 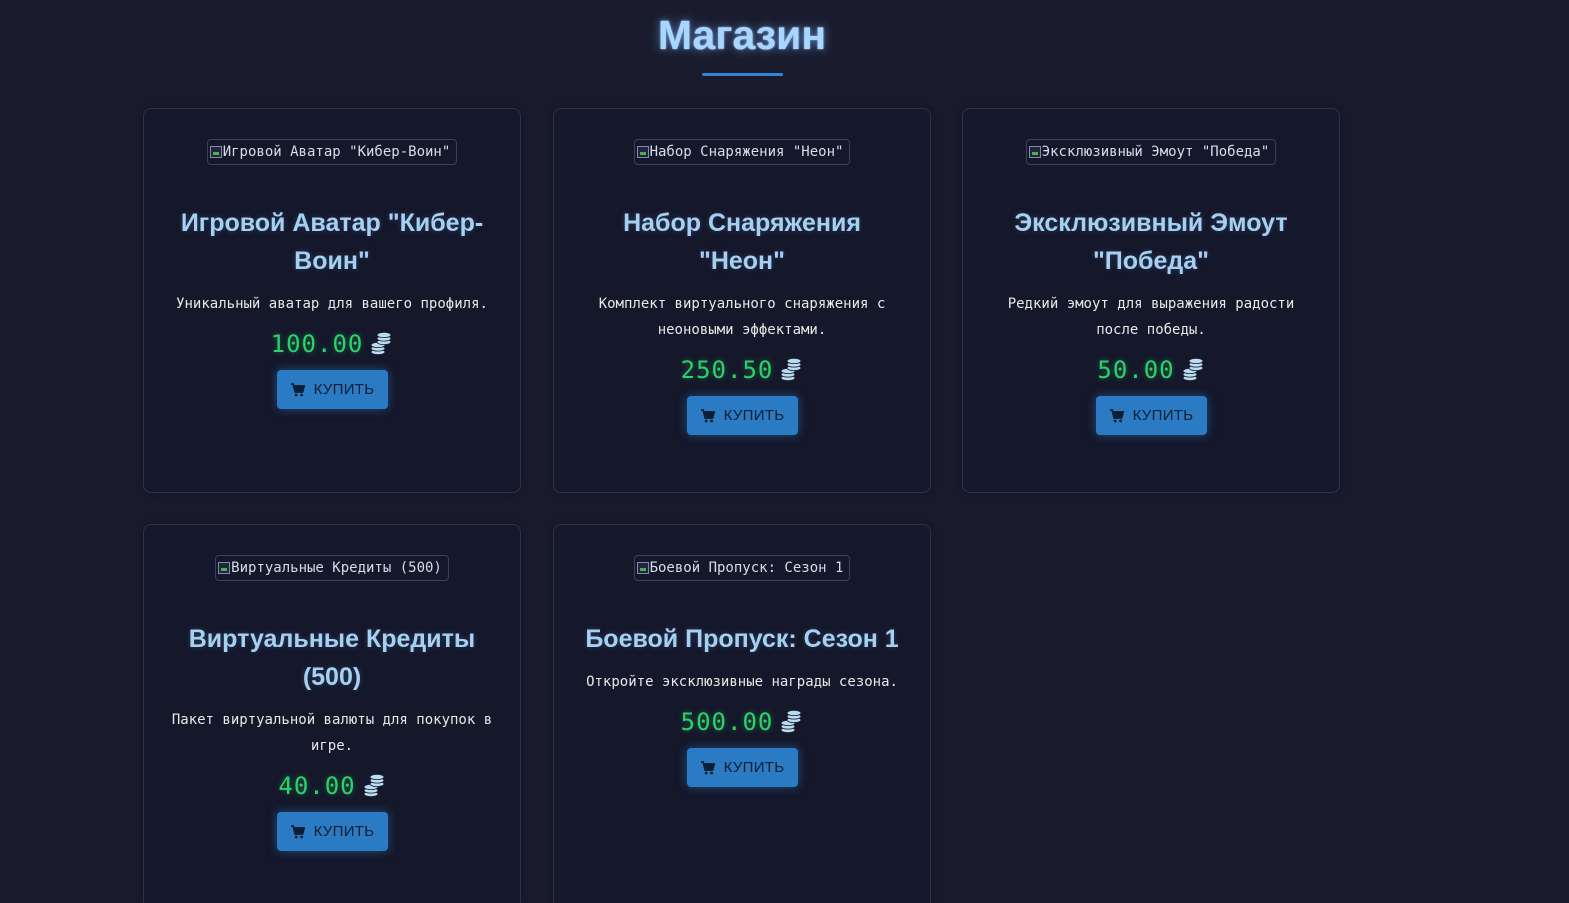 I want to click on product-image-alt: Виртуальные Кредиты (500), so click(x=336, y=568).